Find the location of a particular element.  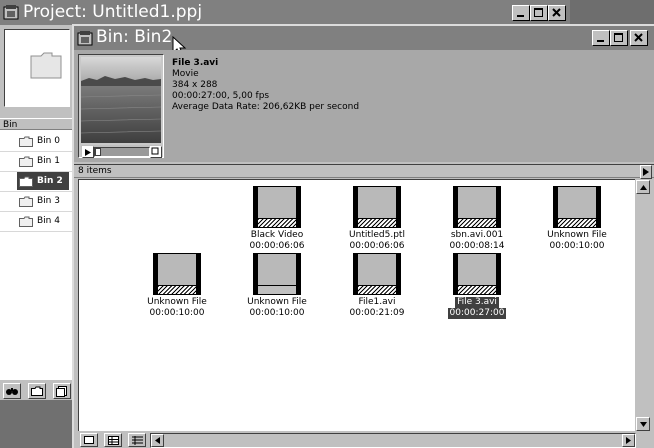

preview-controls is located at coordinates (121, 151).